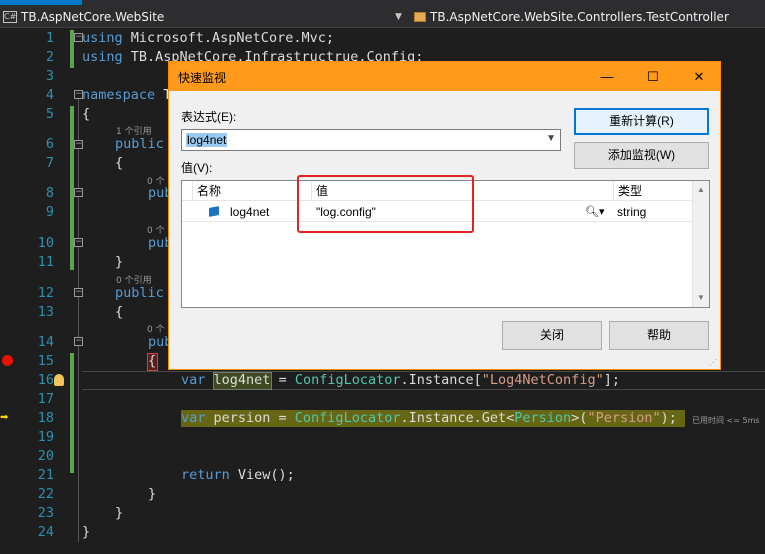 The image size is (765, 554). Describe the element at coordinates (45, 399) in the screenshot. I see `line-number: 17` at that location.